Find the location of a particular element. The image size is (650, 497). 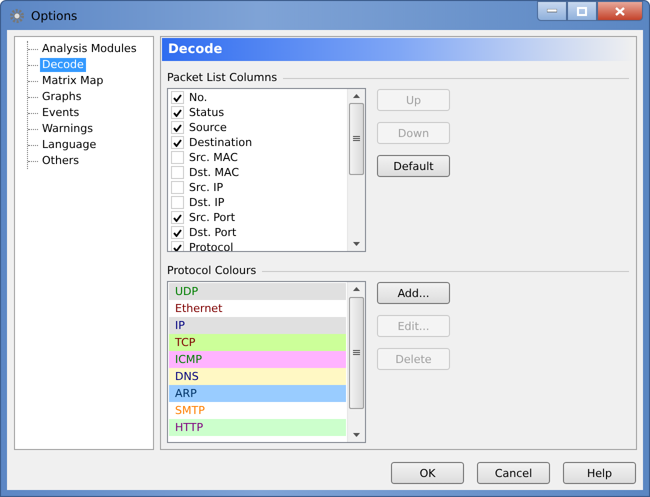

close-icon is located at coordinates (620, 11).